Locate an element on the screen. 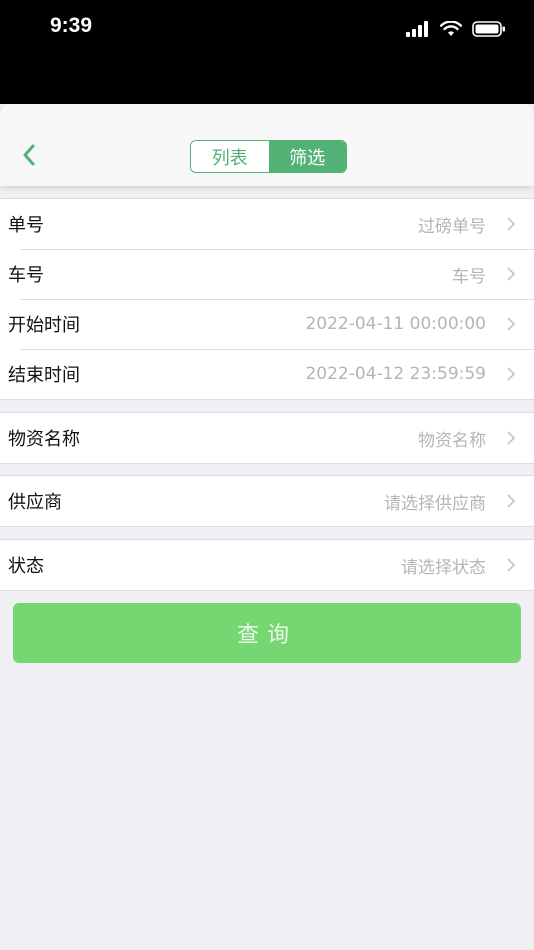 The height and width of the screenshot is (950, 534). row-placeholder: 请选择供应商 is located at coordinates (435, 503).